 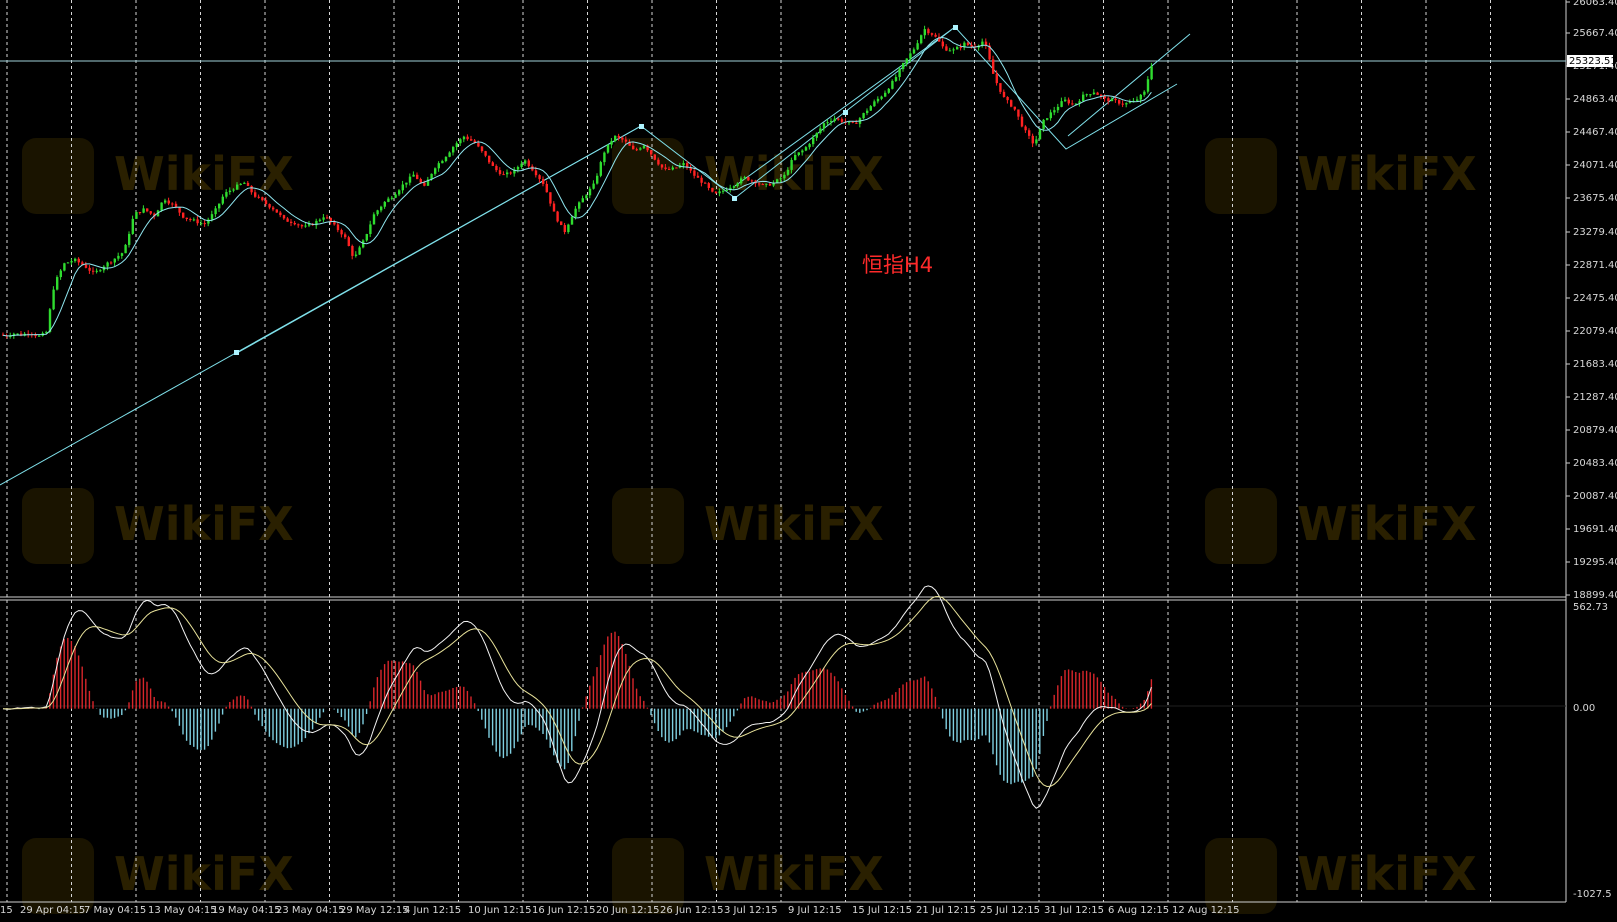 I want to click on price-tick-label: 20879.40, so click(x=1595, y=430).